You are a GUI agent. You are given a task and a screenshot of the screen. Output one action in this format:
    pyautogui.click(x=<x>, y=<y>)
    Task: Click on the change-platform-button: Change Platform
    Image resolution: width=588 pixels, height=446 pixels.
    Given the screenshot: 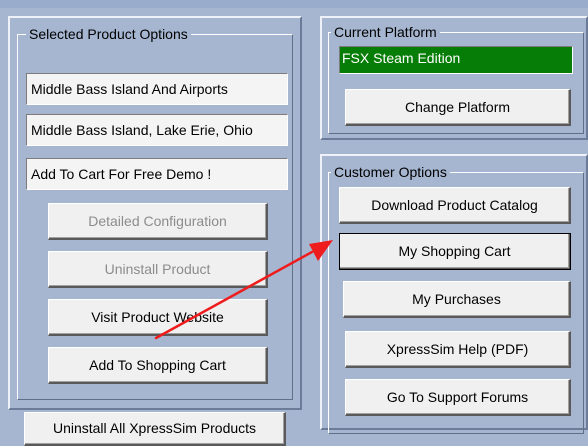 What is the action you would take?
    pyautogui.click(x=458, y=107)
    